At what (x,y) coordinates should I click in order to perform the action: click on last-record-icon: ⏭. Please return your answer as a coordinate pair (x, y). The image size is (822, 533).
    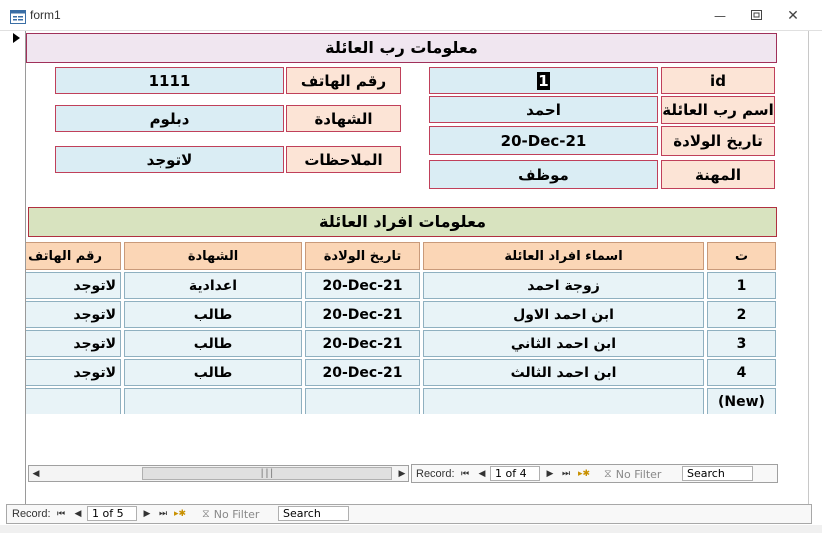
    Looking at the image, I should click on (566, 473).